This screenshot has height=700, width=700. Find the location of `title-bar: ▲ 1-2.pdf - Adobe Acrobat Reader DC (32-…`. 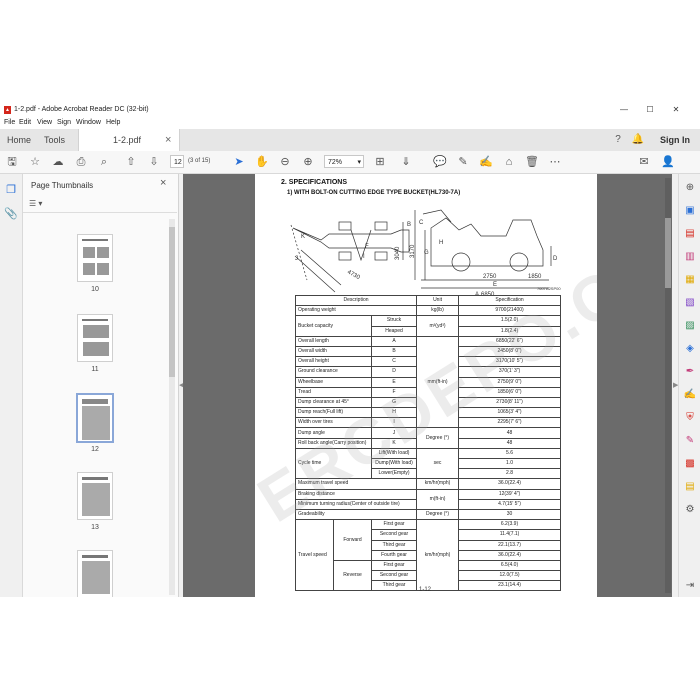

title-bar: ▲ 1-2.pdf - Adobe Acrobat Reader DC (32-… is located at coordinates (350, 110).